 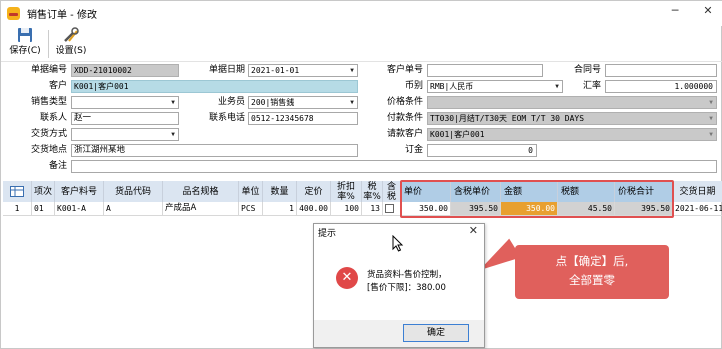 What do you see at coordinates (231, 102) in the screenshot?
I see `salesman-label: 业务员` at bounding box center [231, 102].